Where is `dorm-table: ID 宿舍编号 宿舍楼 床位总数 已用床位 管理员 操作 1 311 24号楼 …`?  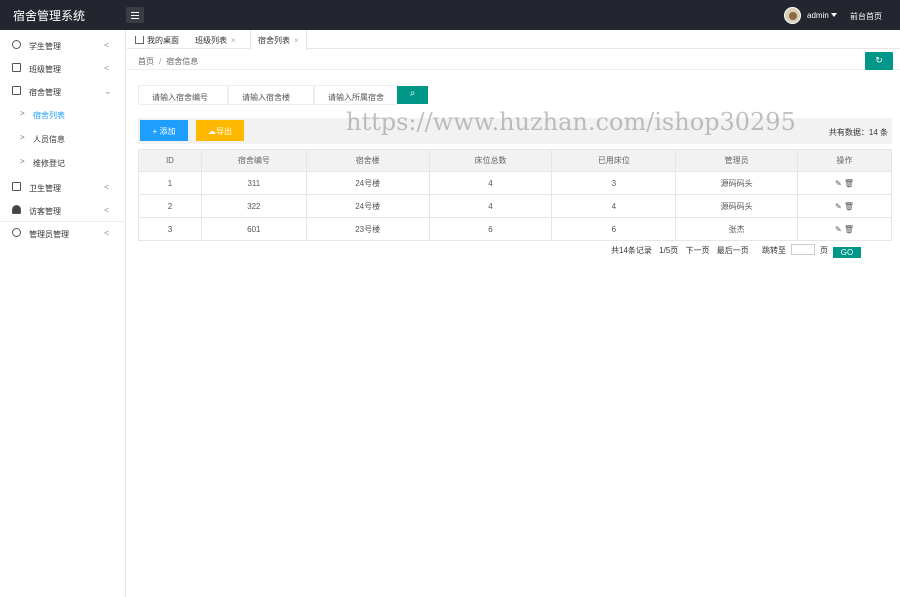 dorm-table: ID 宿舍编号 宿舍楼 床位总数 已用床位 管理员 操作 1 311 24号楼 … is located at coordinates (515, 195).